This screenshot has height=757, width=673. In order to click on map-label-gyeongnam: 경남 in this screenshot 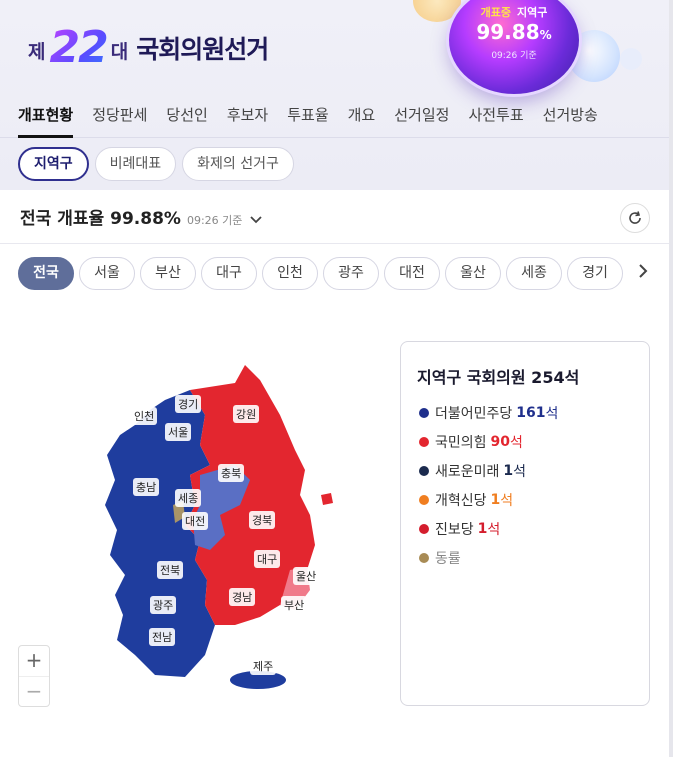, I will do `click(242, 597)`.